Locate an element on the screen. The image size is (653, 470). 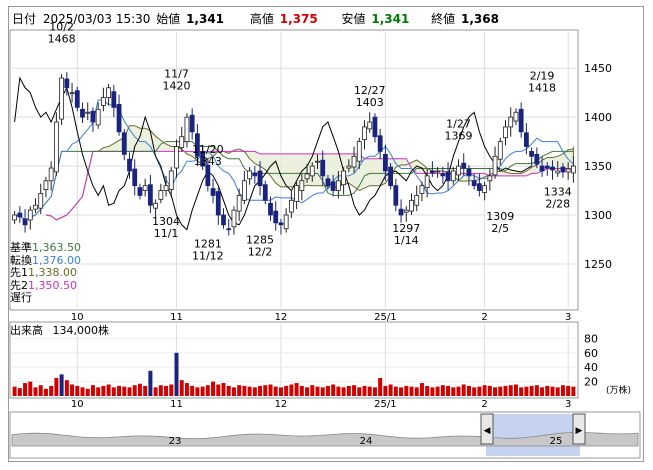
overview-right-handle: ▶ is located at coordinates (579, 429).